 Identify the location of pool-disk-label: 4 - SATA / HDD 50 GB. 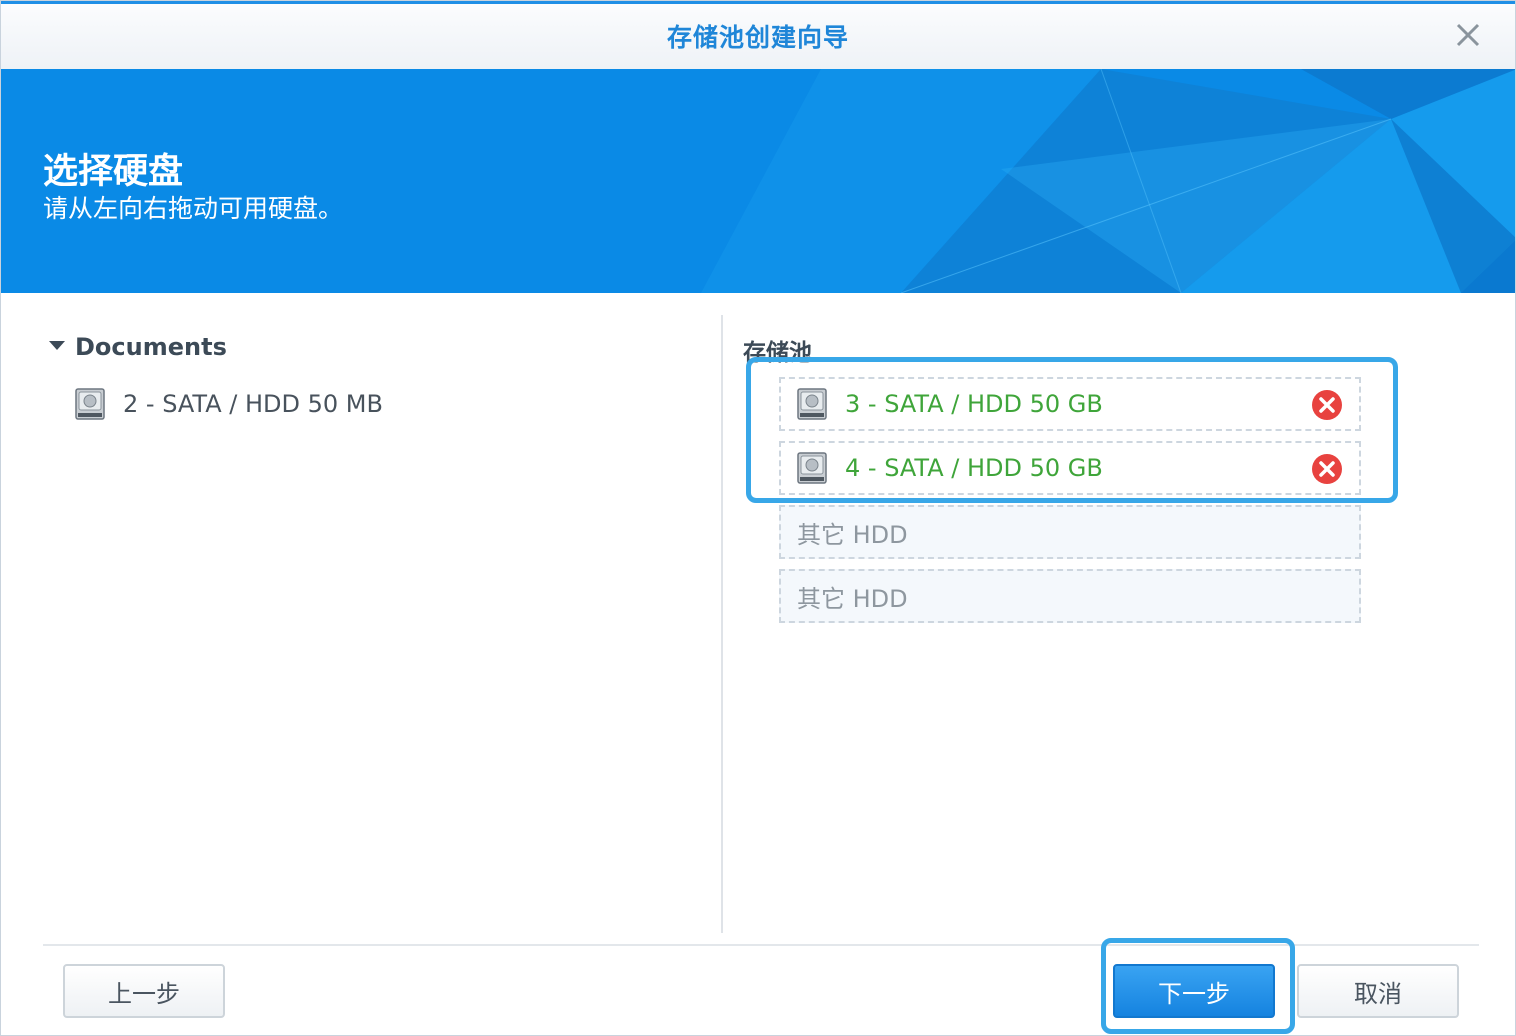
(974, 468).